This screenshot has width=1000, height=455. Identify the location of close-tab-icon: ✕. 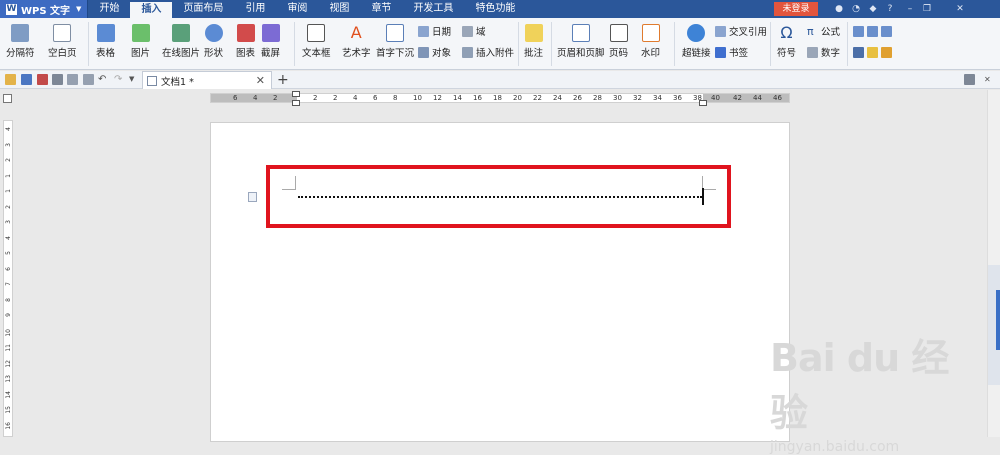
(260, 80).